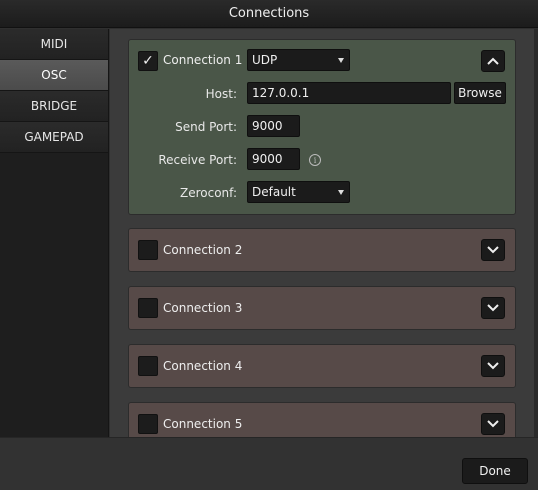 The image size is (538, 490). Describe the element at coordinates (273, 159) in the screenshot. I see `receive-port-input` at that location.